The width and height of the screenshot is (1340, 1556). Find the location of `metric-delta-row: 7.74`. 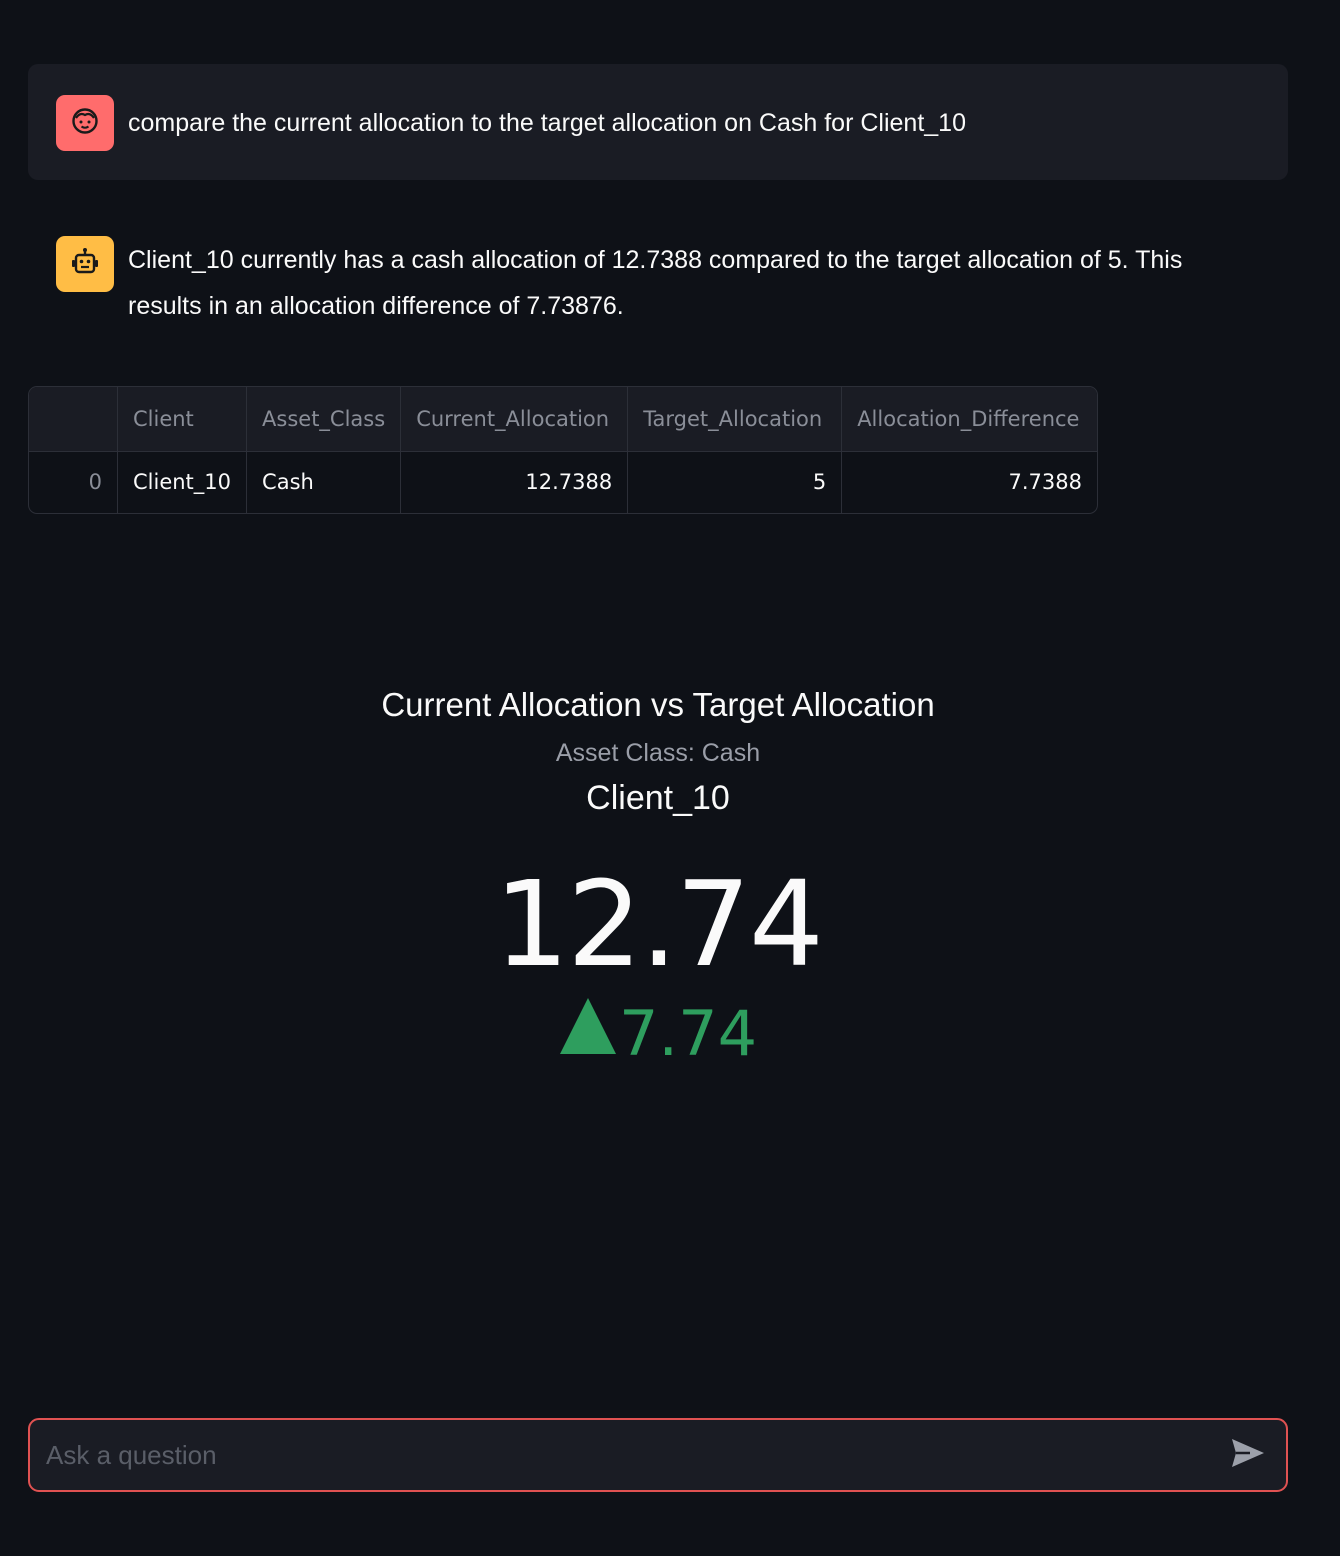

metric-delta-row: 7.74 is located at coordinates (658, 1029).